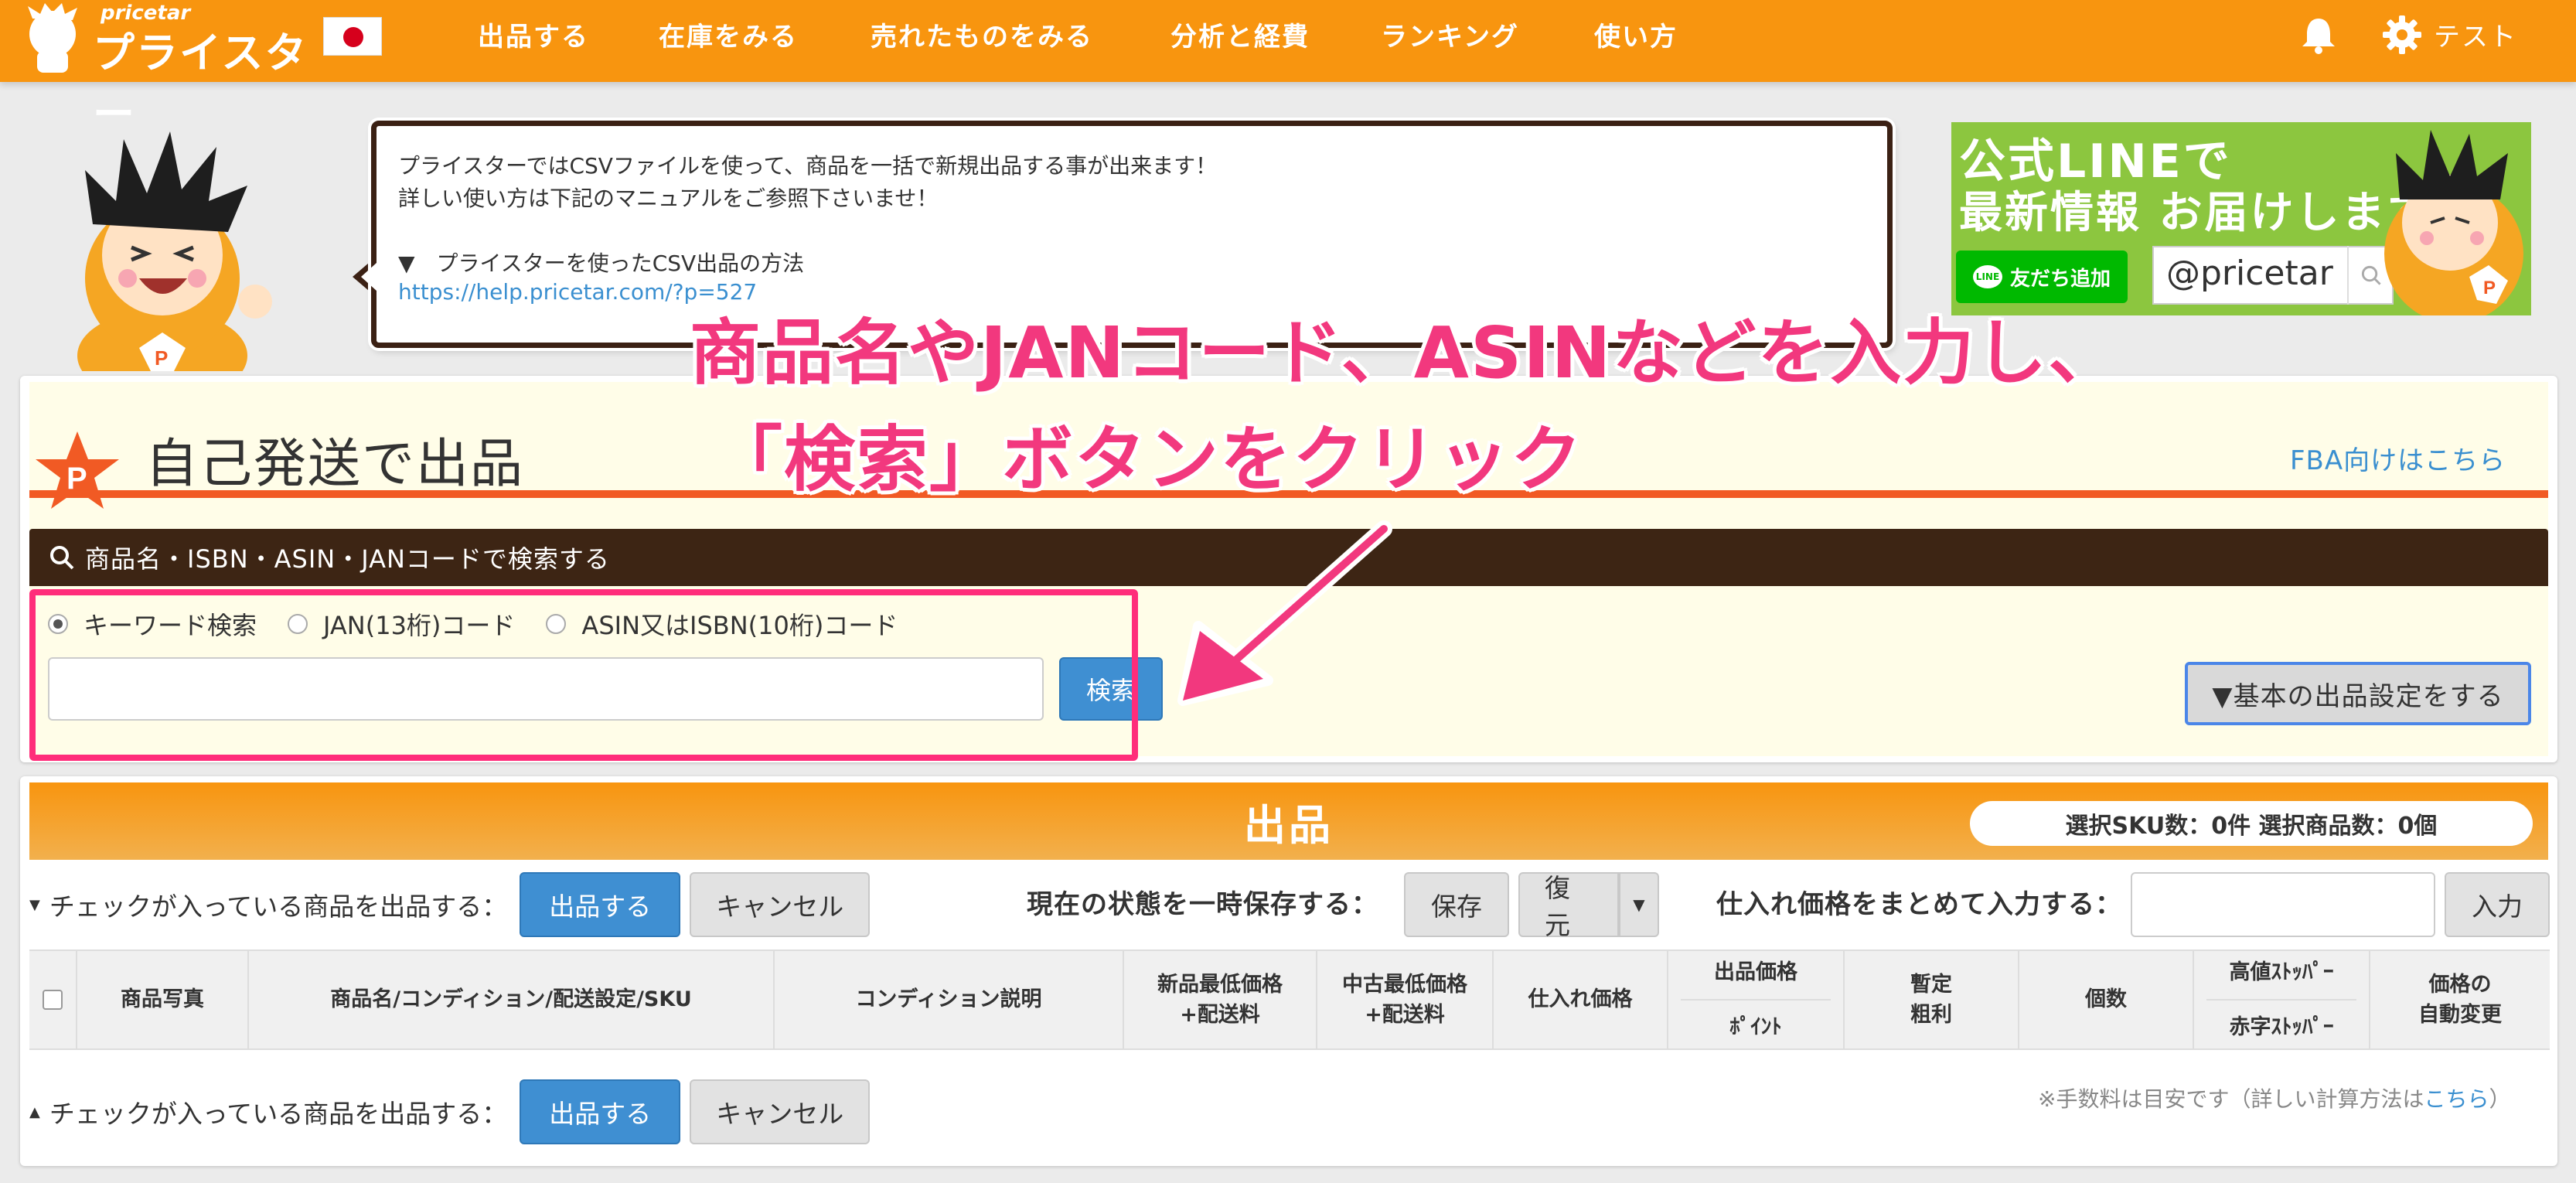 The height and width of the screenshot is (1183, 2576). Describe the element at coordinates (352, 37) in the screenshot. I see `japan-flag-icon` at that location.